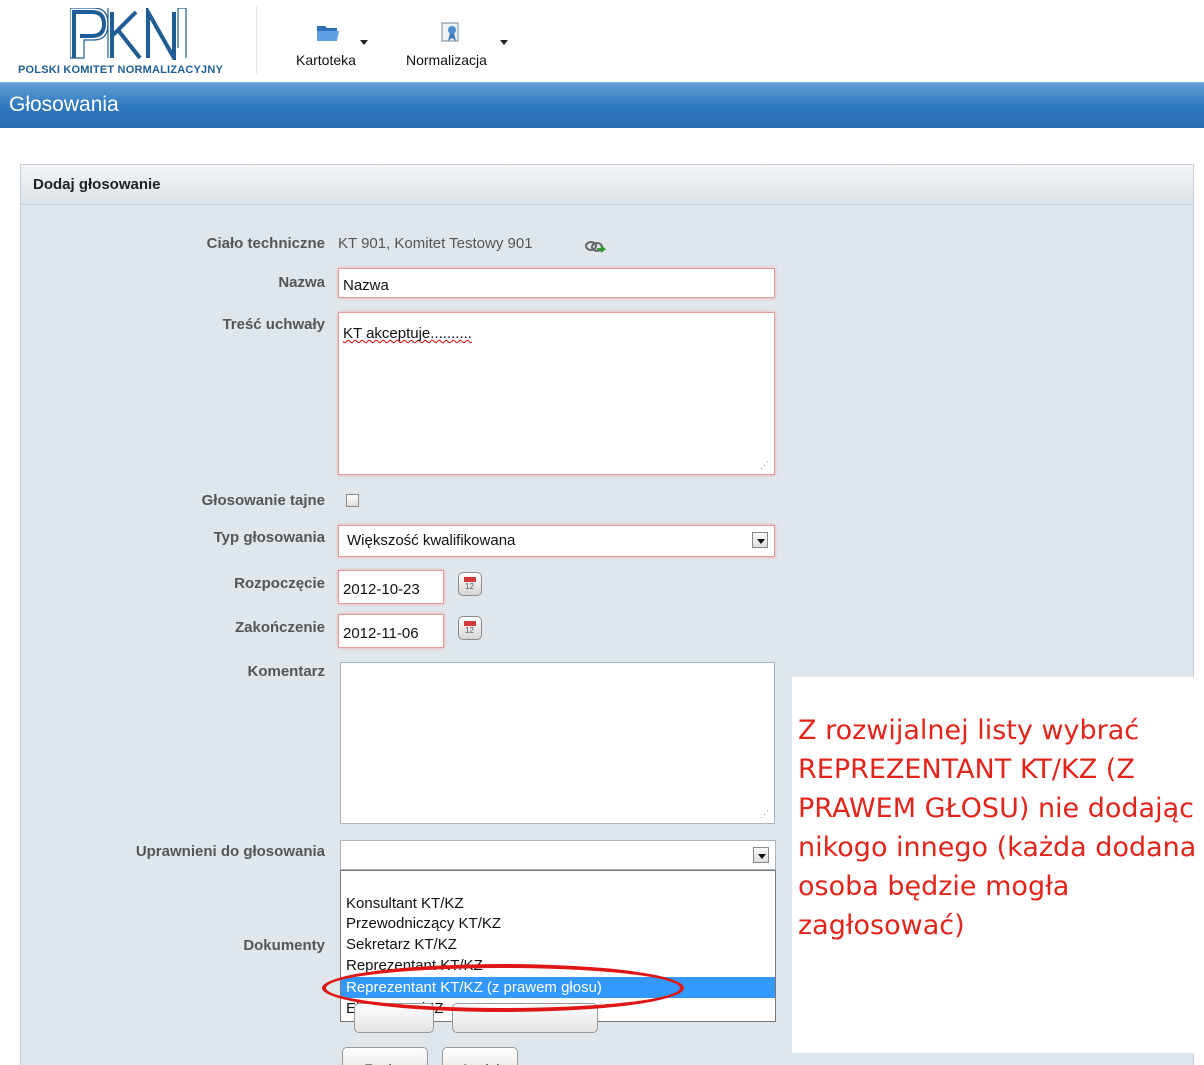 This screenshot has height=1065, width=1204. What do you see at coordinates (121, 70) in the screenshot?
I see `logo-text: POLSKI KOMITET NORMALIZACYJNY` at bounding box center [121, 70].